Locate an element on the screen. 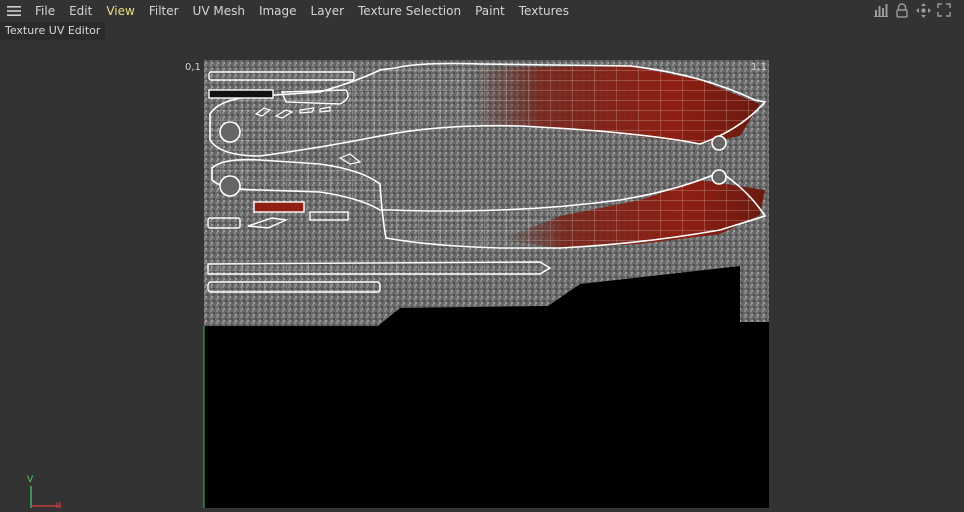 The height and width of the screenshot is (512, 964). menu-texture-selection: Texture Selection is located at coordinates (409, 11).